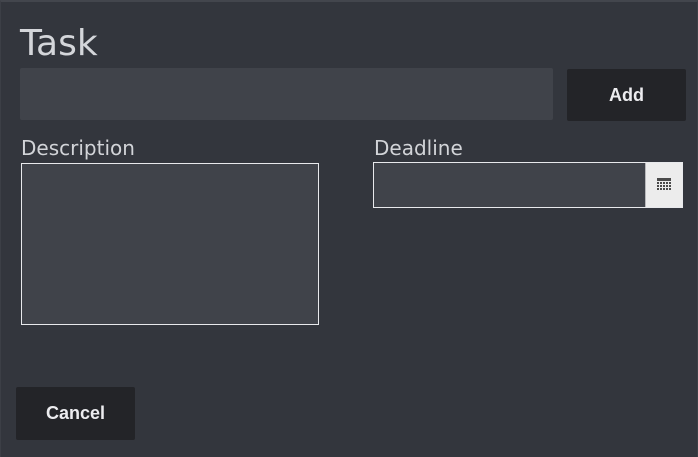 The height and width of the screenshot is (457, 698). Describe the element at coordinates (78, 148) in the screenshot. I see `description-label: Description` at that location.